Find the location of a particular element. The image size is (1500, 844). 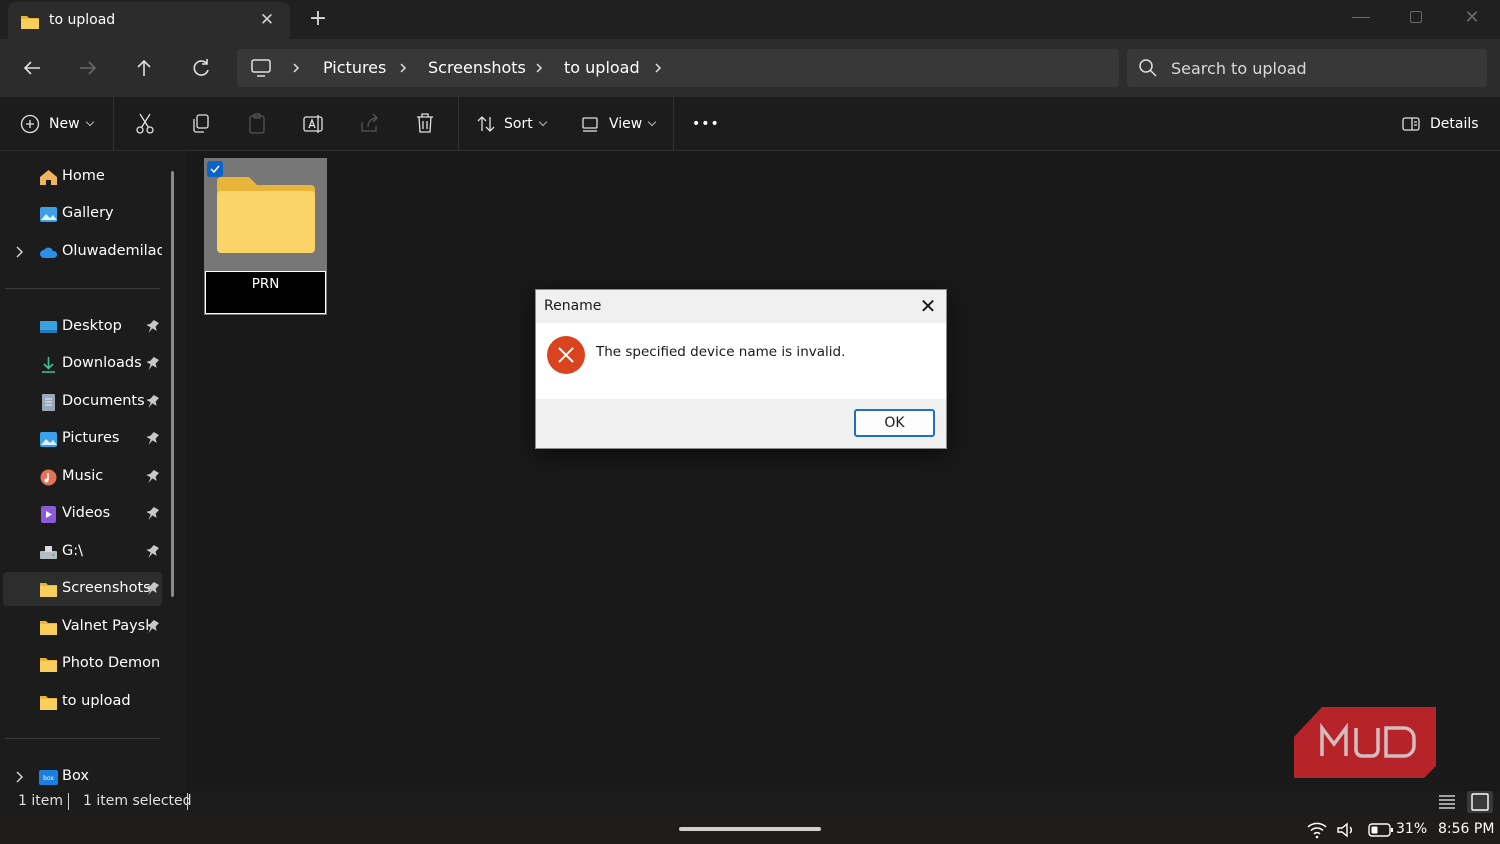

sidebar-scrollbar is located at coordinates (172, 384).